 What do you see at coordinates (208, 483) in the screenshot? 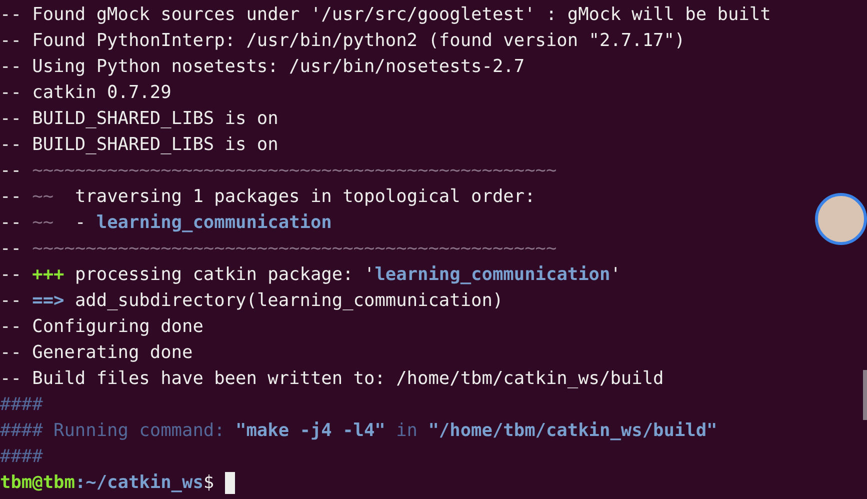
I see `prompt-symbol: $` at bounding box center [208, 483].